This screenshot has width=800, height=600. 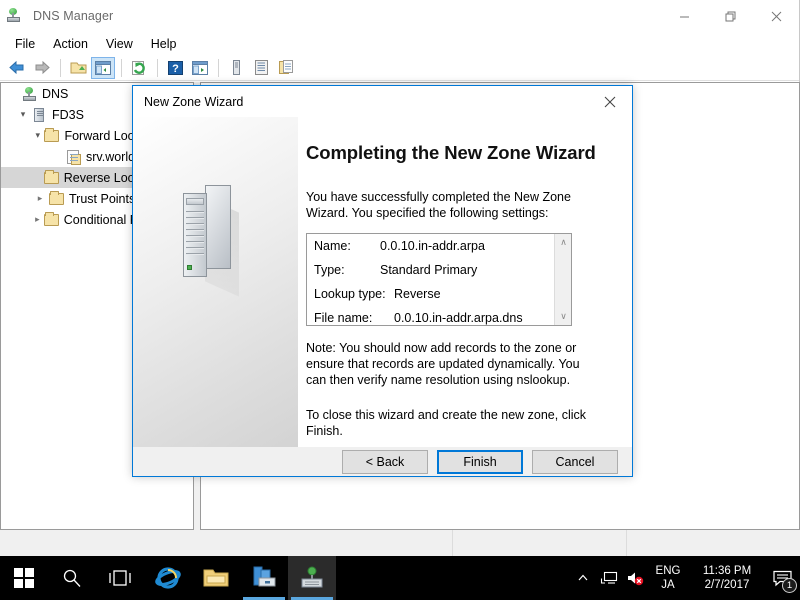 I want to click on setting-row: Type: Standard Primary, so click(x=439, y=270).